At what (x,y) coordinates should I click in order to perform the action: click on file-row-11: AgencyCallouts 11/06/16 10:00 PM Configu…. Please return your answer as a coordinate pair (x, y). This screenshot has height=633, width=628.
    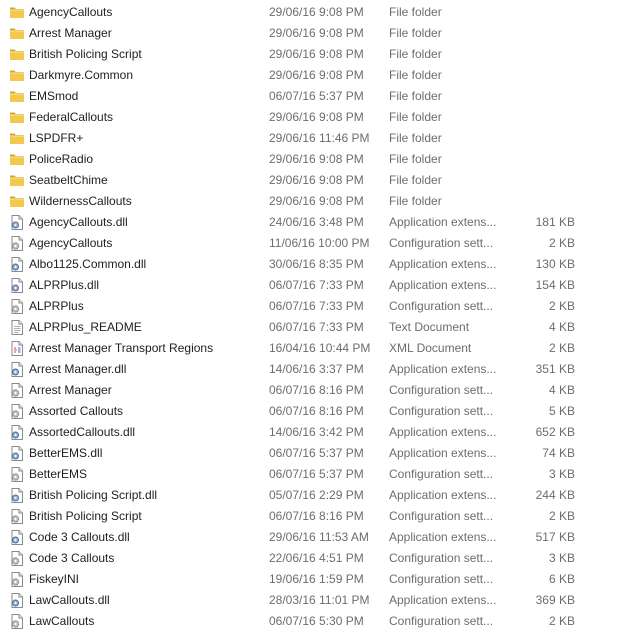
    Looking at the image, I should click on (314, 243).